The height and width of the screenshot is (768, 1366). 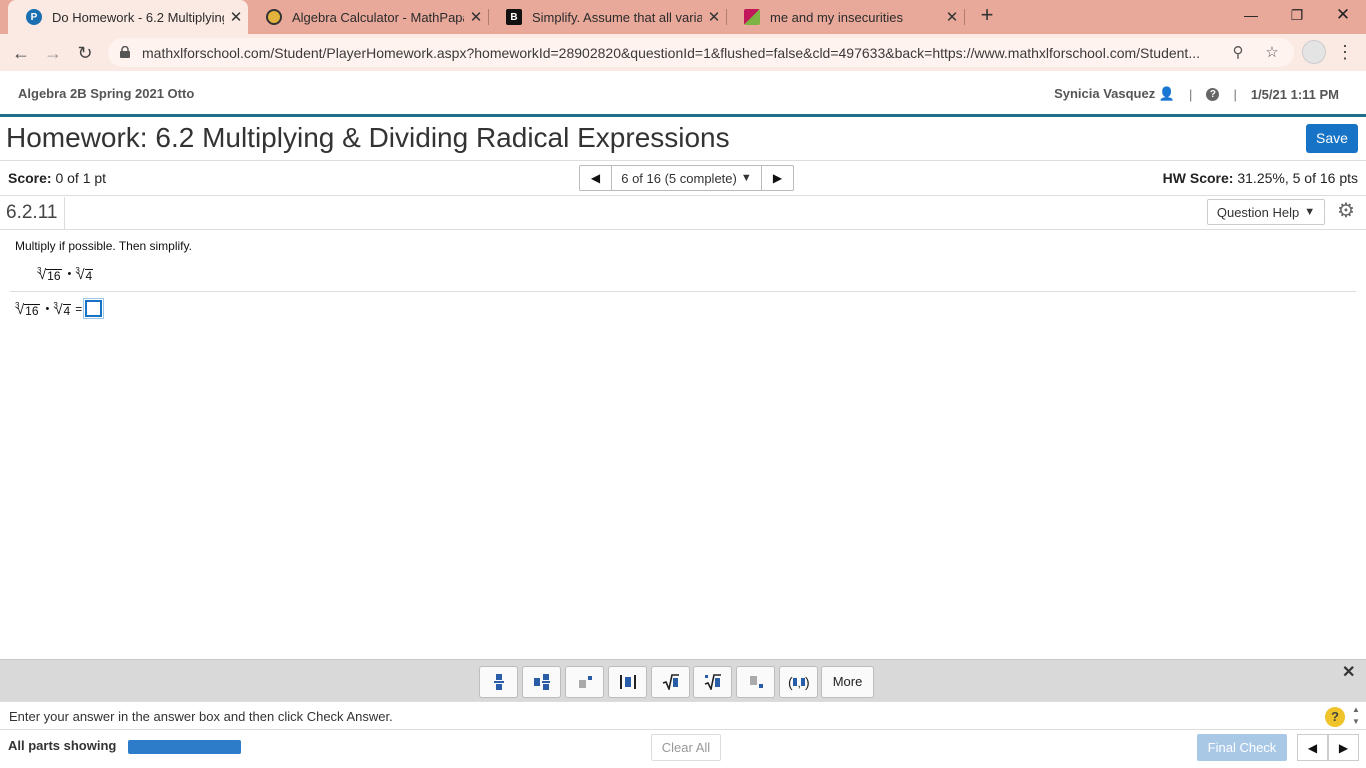 I want to click on fraction-button, so click(x=498, y=682).